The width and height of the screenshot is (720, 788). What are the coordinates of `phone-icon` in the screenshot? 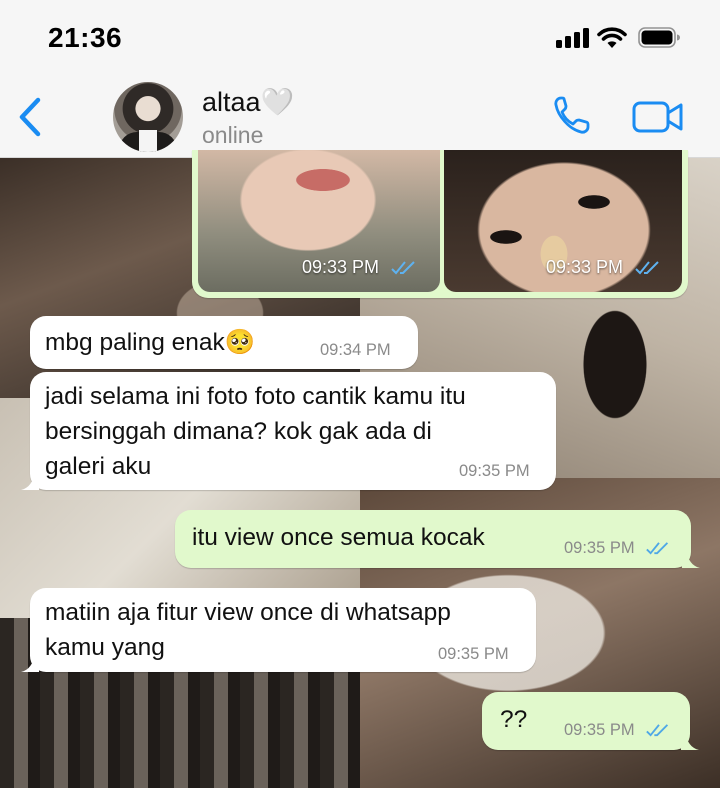 It's located at (572, 115).